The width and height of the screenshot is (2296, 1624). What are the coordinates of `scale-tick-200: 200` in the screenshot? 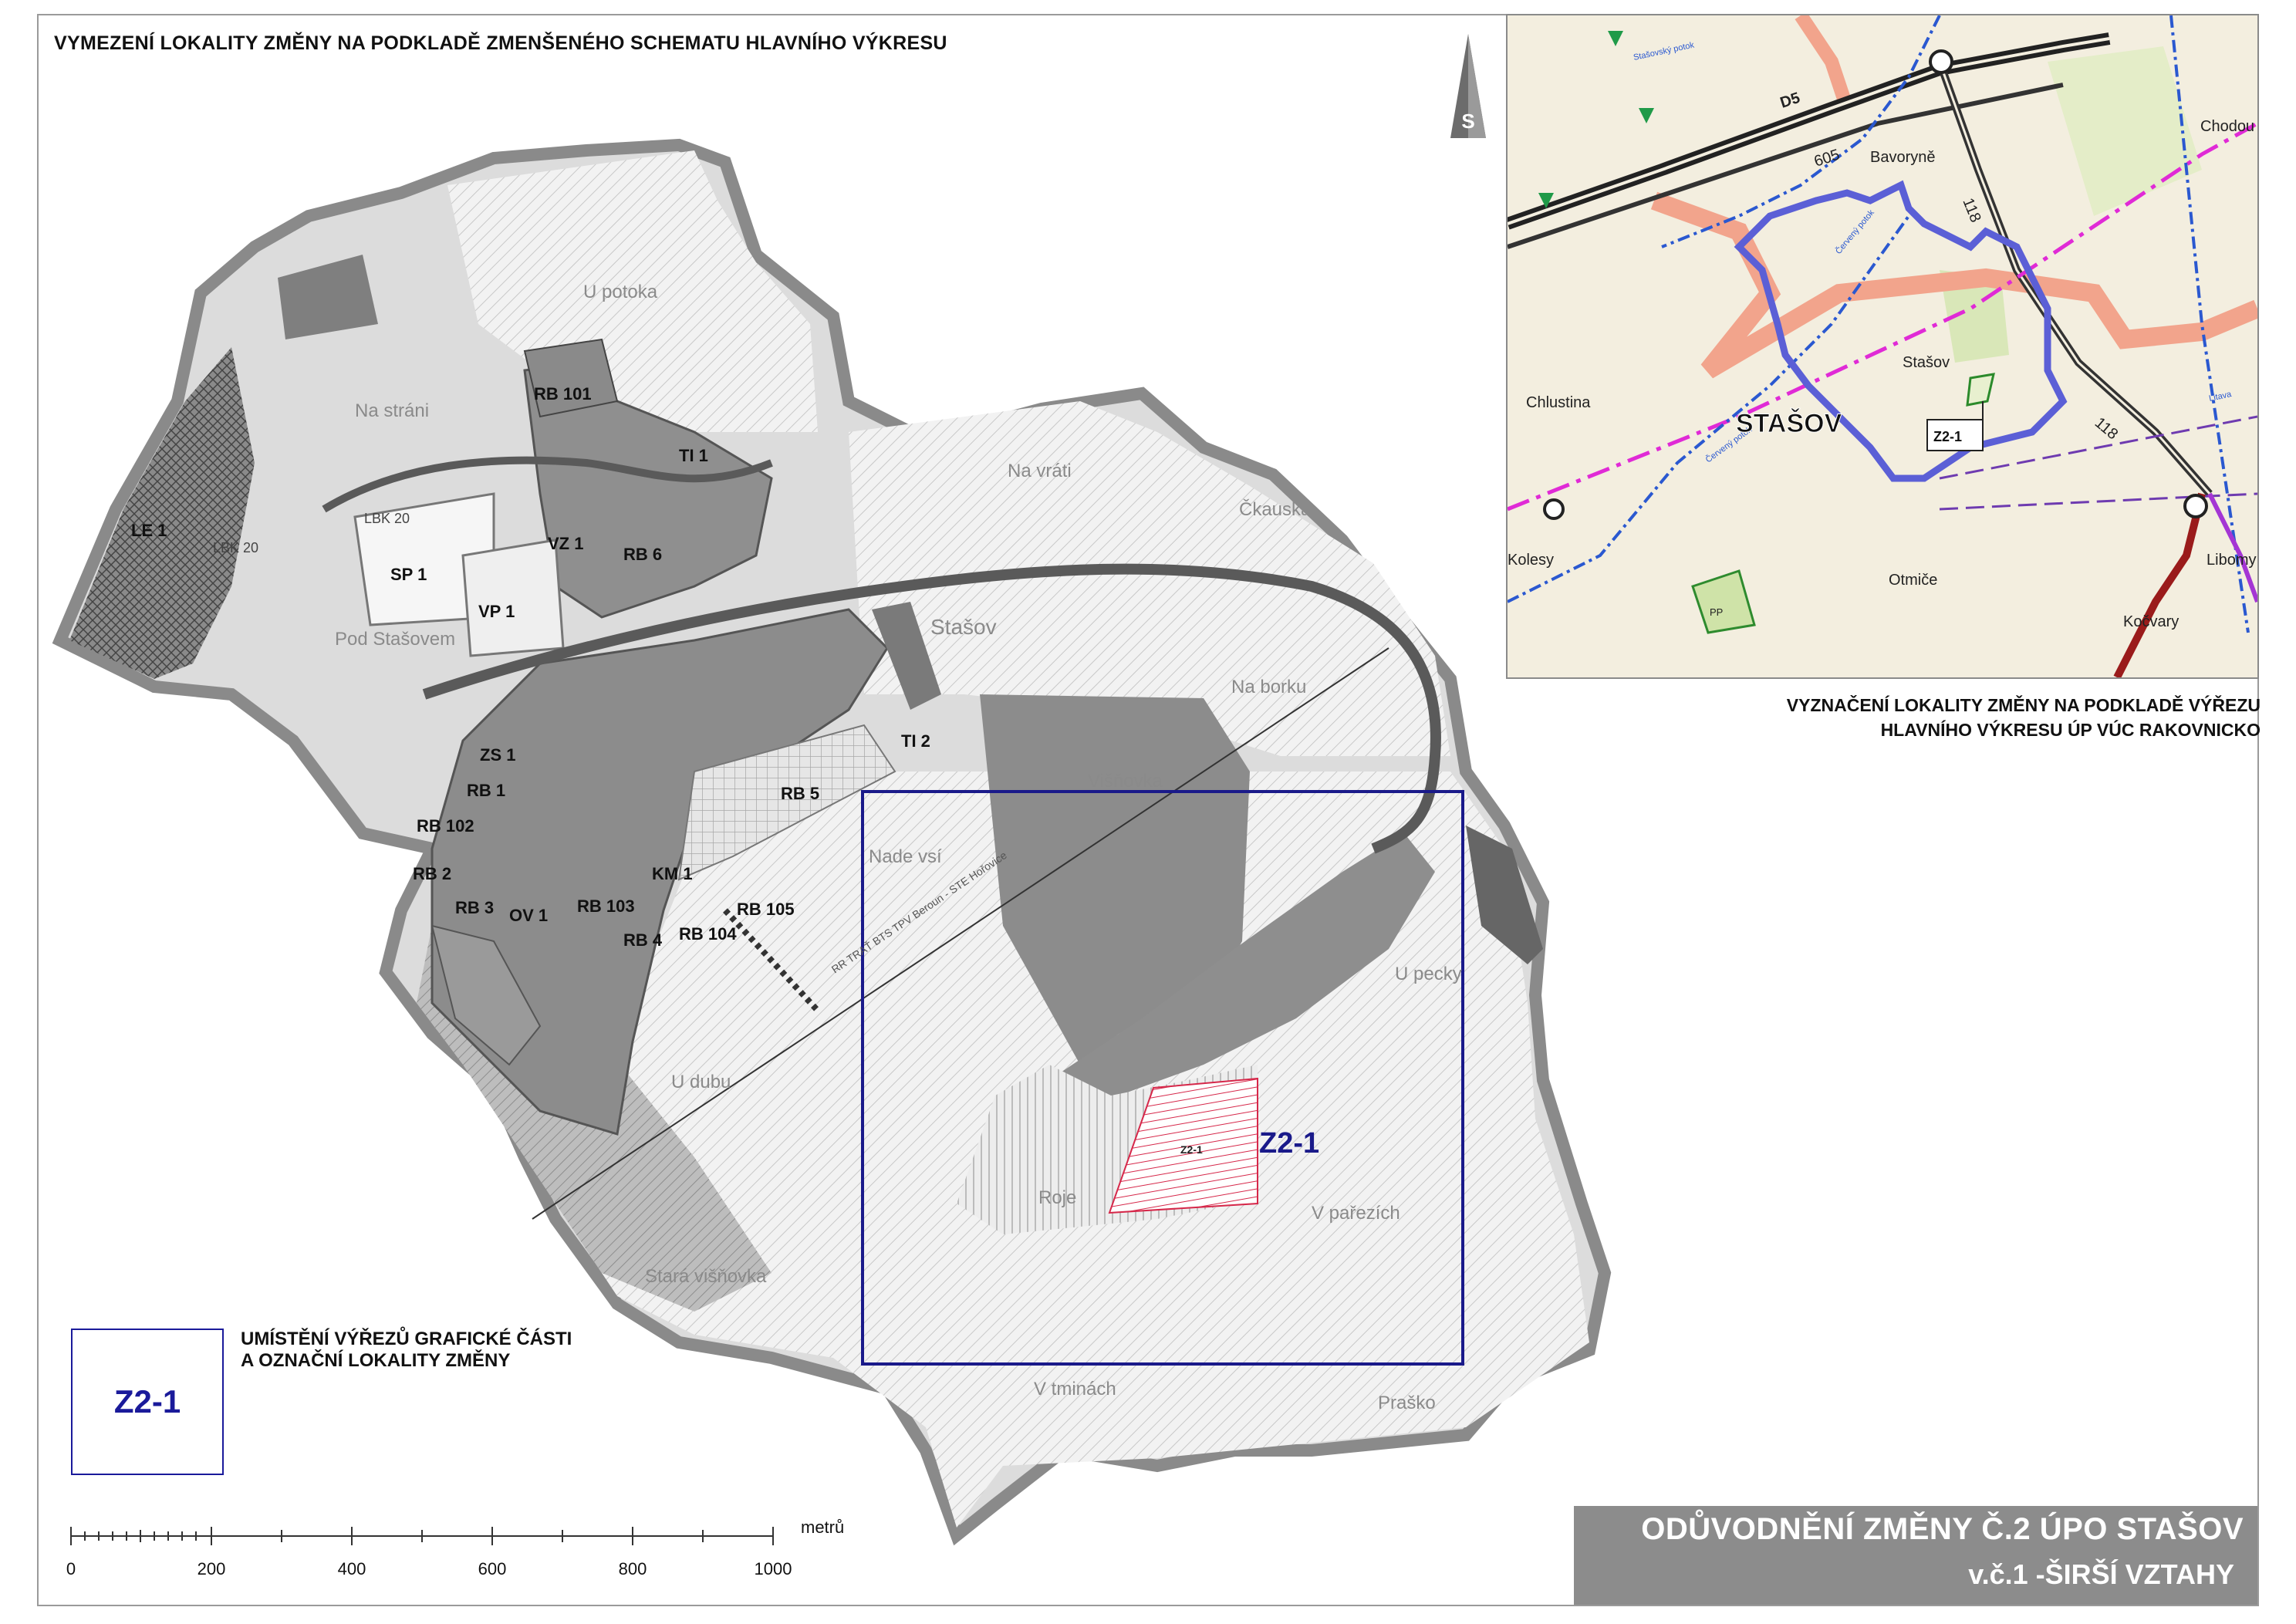 It's located at (212, 1568).